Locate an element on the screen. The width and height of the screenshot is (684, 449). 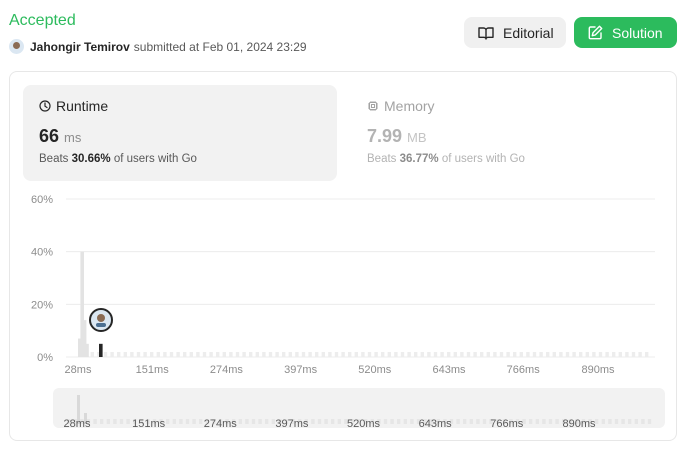
my-submission-marker is located at coordinates (101, 320).